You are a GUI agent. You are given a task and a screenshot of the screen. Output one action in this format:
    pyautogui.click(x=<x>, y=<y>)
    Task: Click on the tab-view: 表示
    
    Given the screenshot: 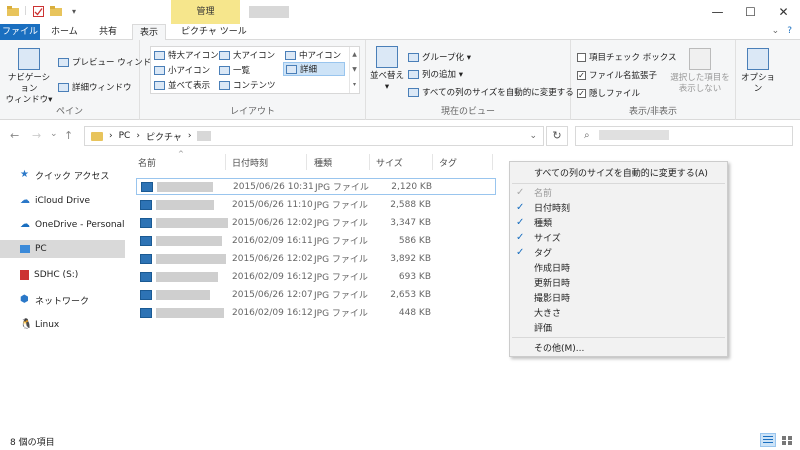 What is the action you would take?
    pyautogui.click(x=149, y=32)
    